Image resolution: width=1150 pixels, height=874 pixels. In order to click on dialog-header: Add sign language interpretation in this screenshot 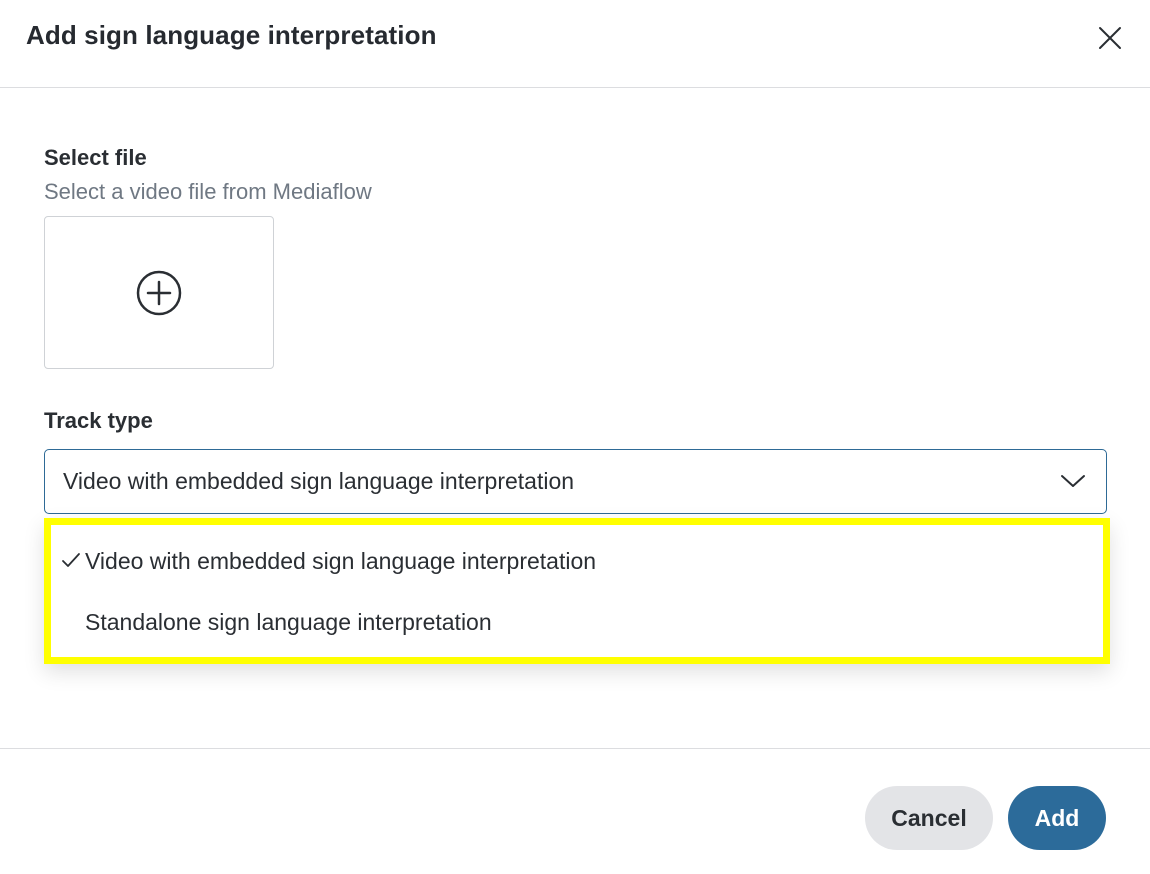, I will do `click(575, 44)`.